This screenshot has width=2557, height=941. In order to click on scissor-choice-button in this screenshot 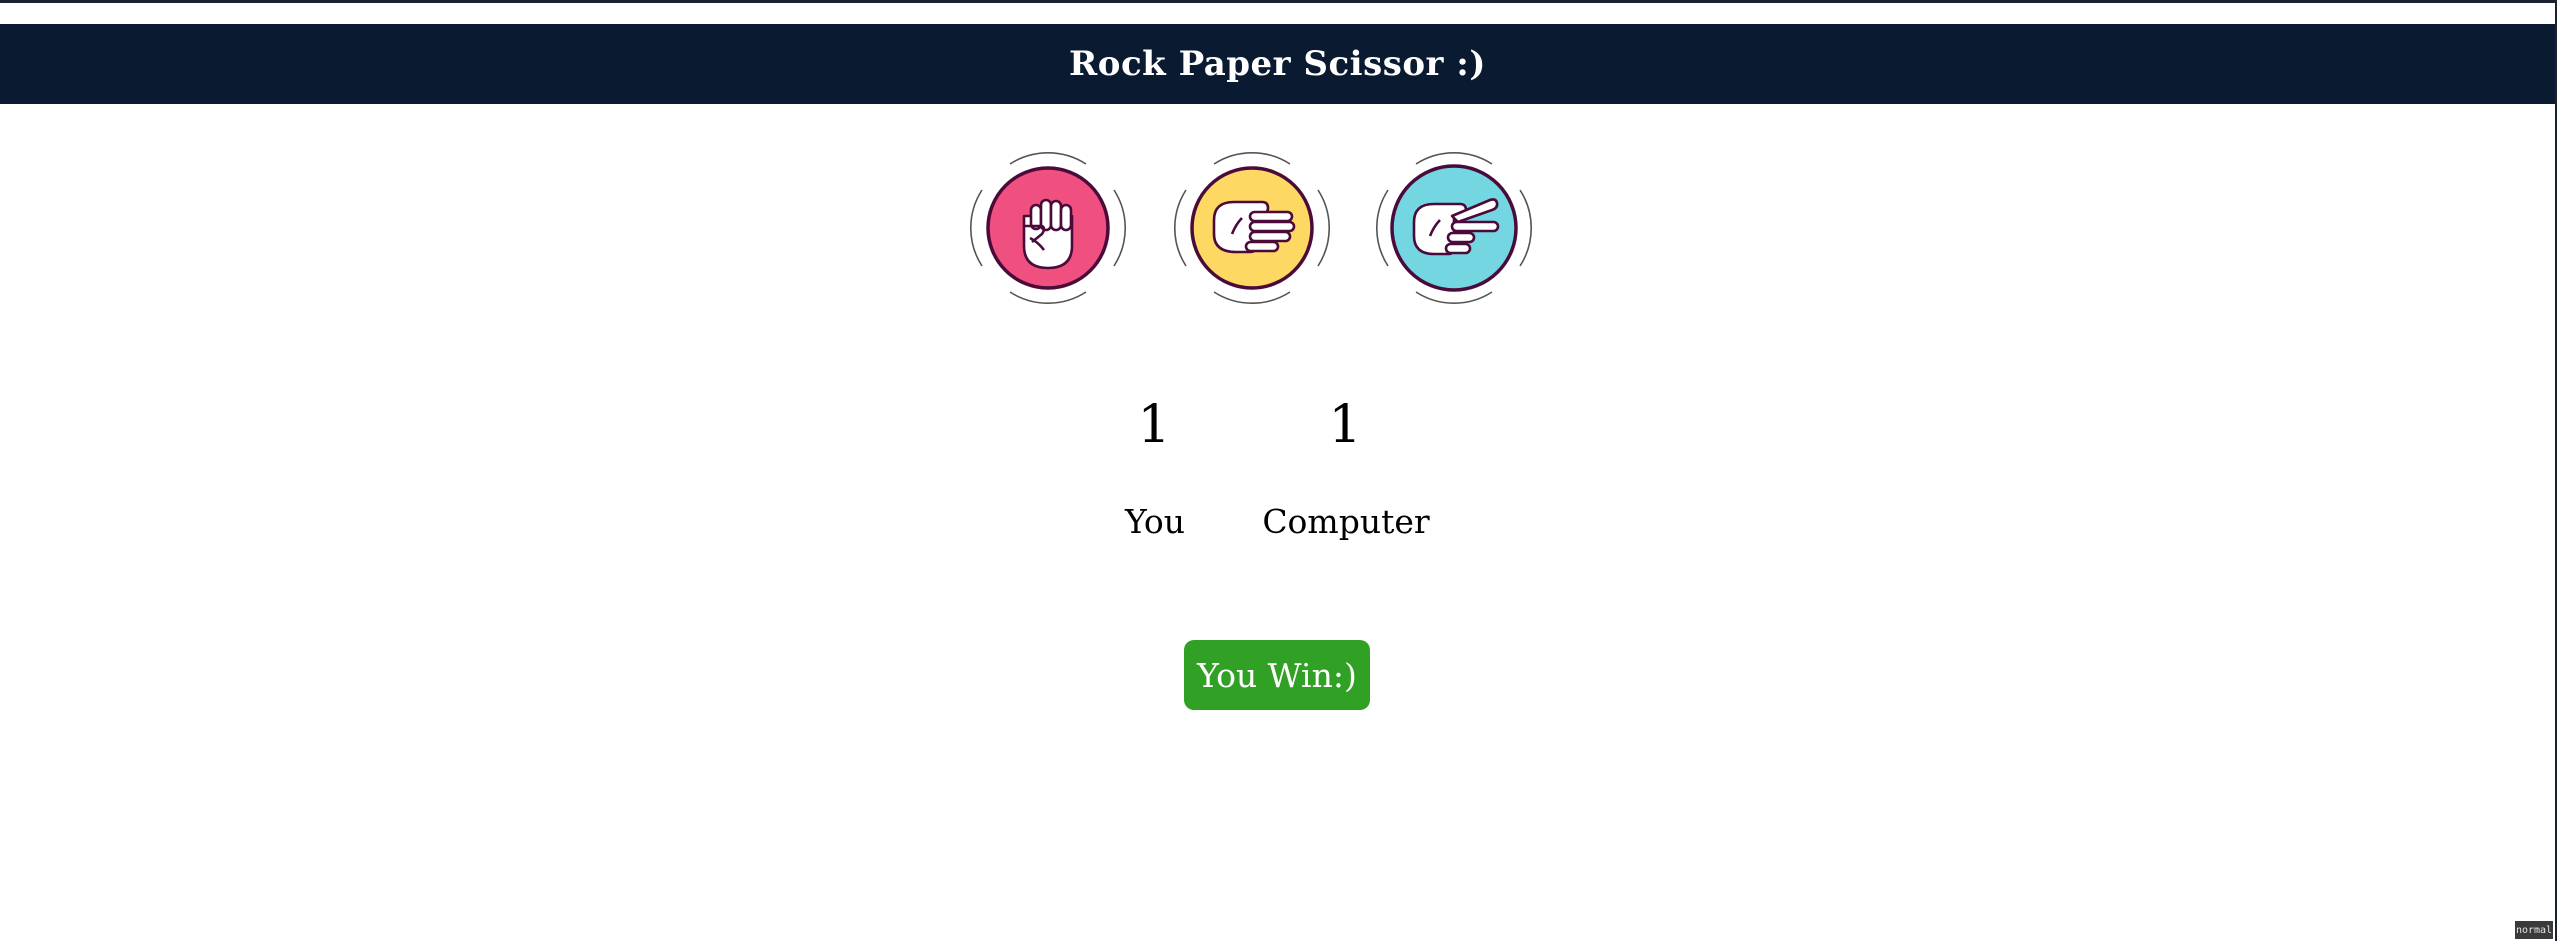, I will do `click(1454, 228)`.